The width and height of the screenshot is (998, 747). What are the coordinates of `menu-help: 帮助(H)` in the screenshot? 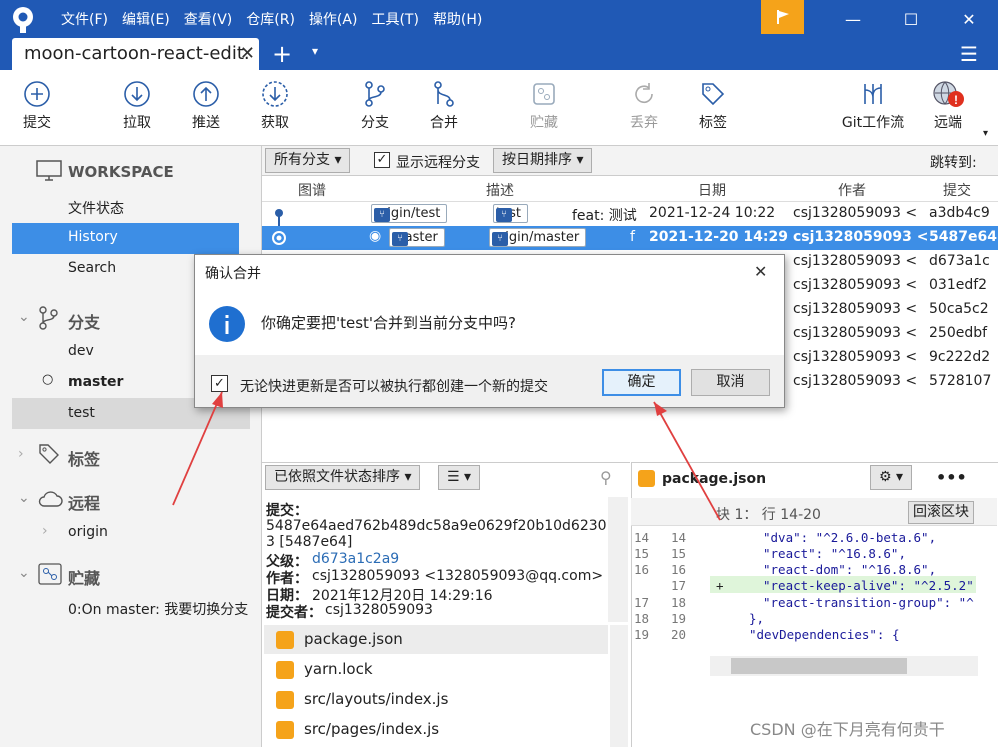 It's located at (457, 19).